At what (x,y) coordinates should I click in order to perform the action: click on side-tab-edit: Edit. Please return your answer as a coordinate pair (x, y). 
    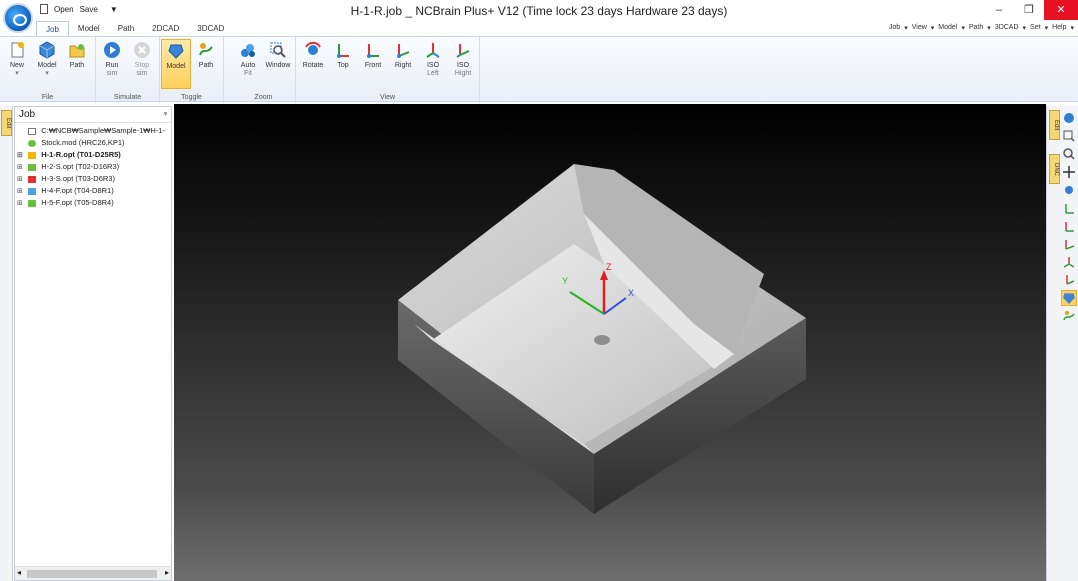
    Looking at the image, I should click on (6, 123).